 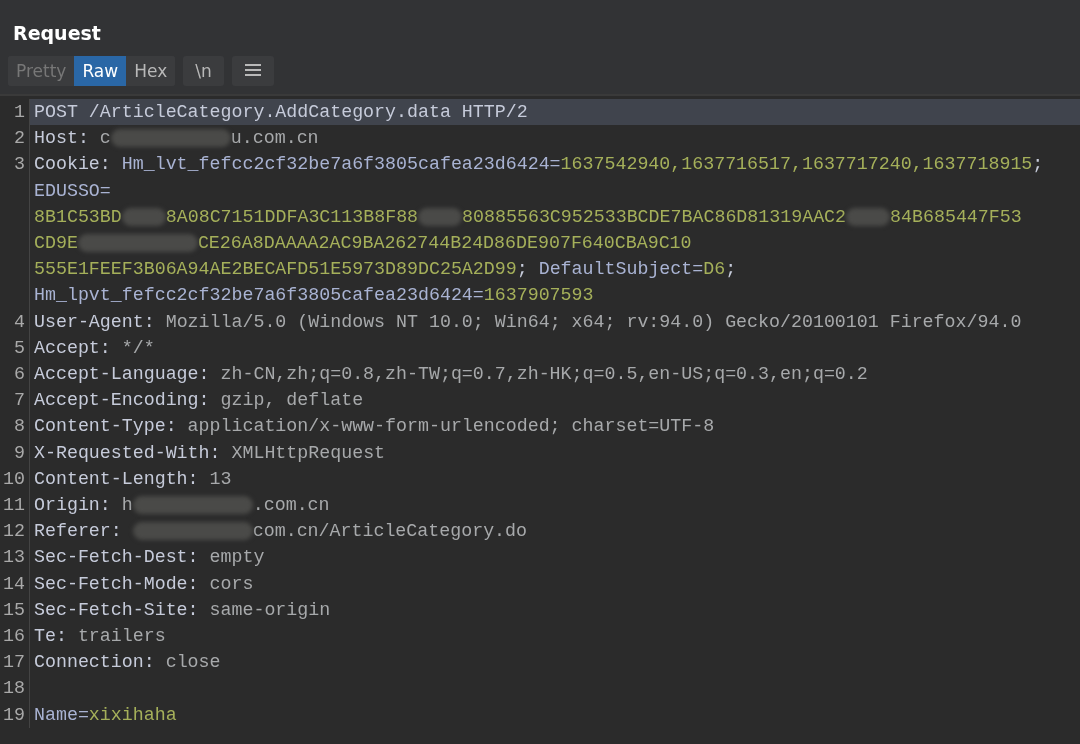 What do you see at coordinates (138, 347) in the screenshot?
I see `code-text: */*` at bounding box center [138, 347].